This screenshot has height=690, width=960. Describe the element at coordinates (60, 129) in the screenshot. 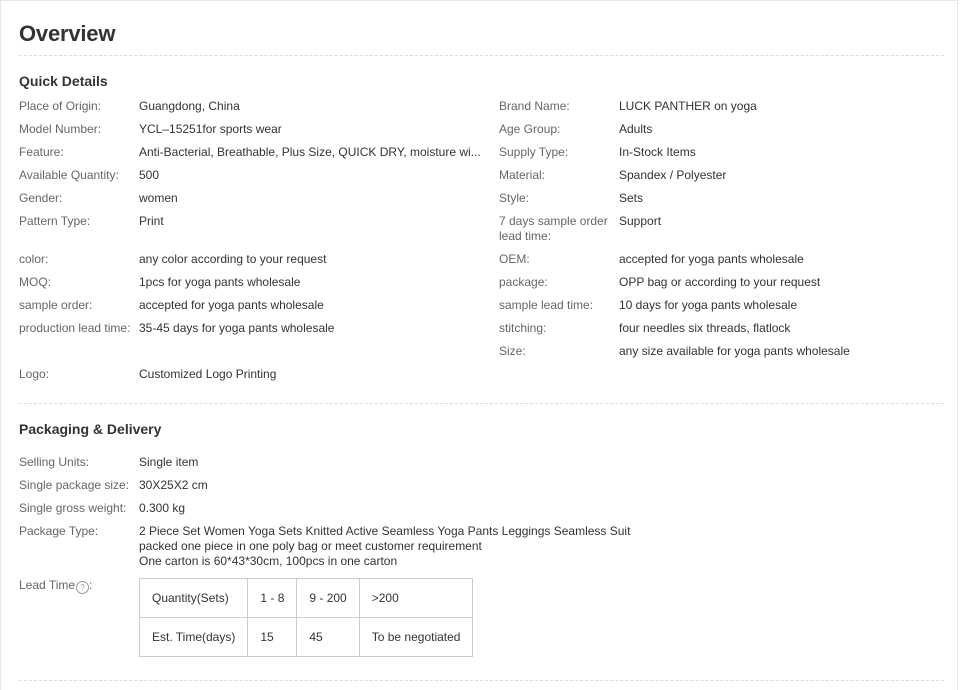

I see `detail-key: Model Number:` at that location.